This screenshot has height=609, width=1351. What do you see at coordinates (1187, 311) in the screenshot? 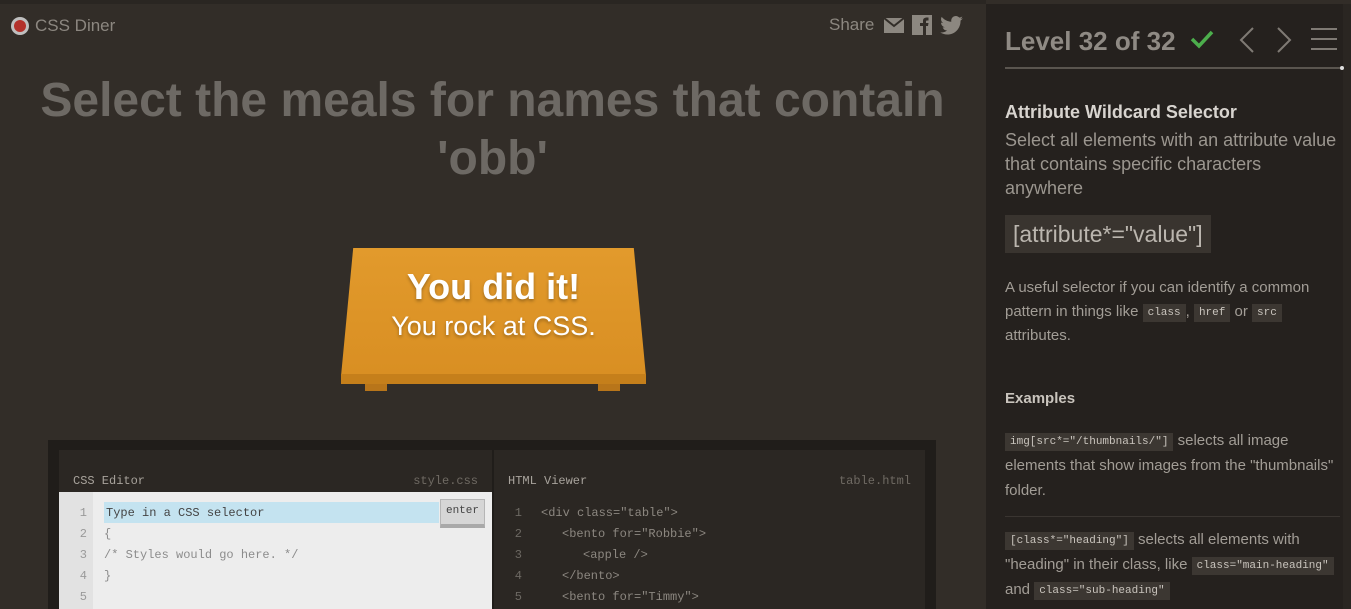
I see `hint-comma: ,` at bounding box center [1187, 311].